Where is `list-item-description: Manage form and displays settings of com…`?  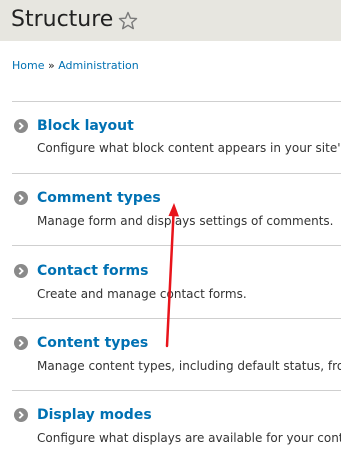 list-item-description: Manage form and displays settings of com… is located at coordinates (185, 221).